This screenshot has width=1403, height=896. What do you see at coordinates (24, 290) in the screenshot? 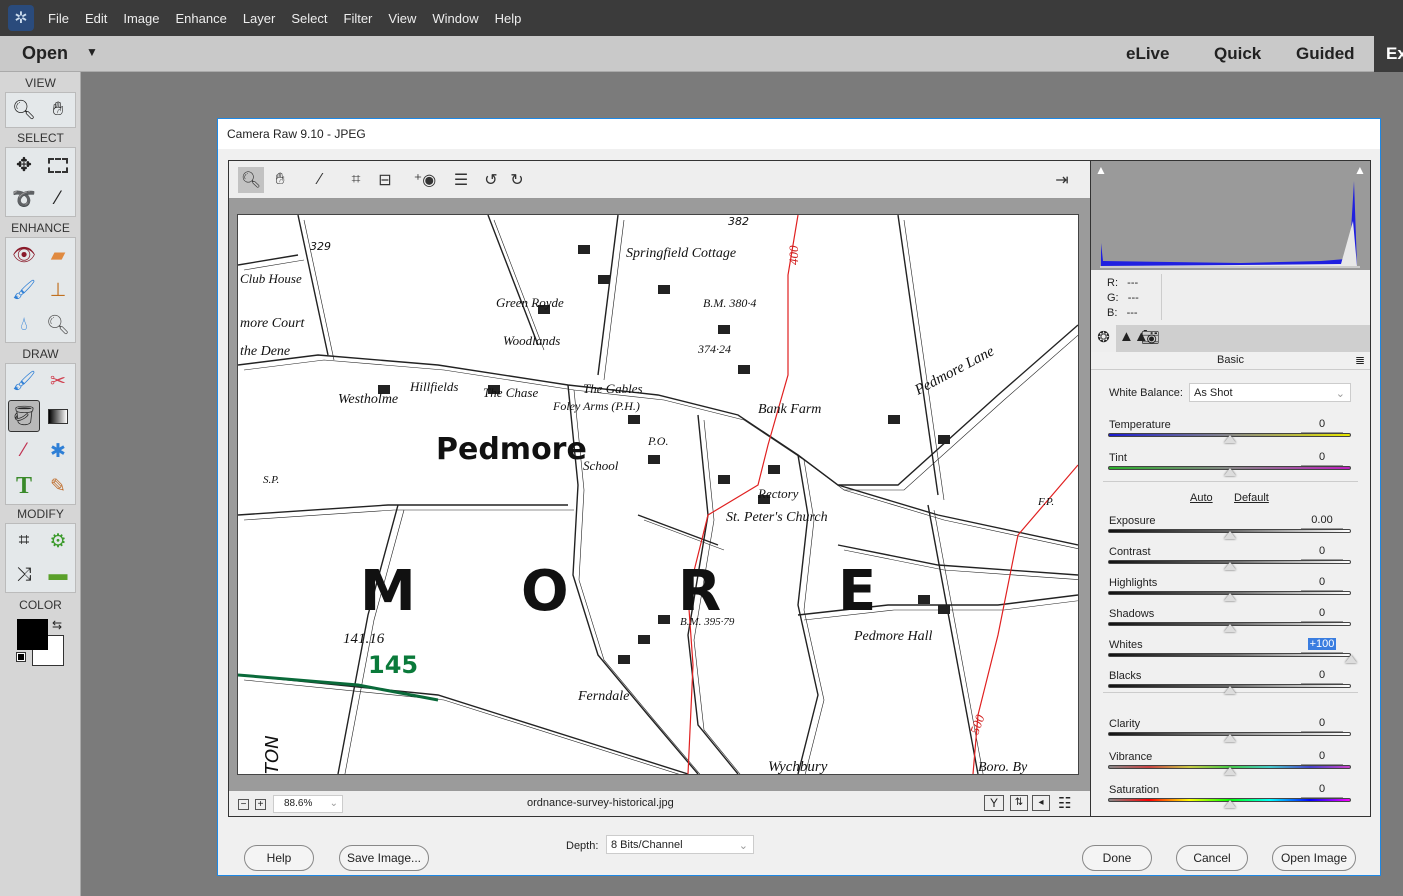
I see `smart-brush-tool-icon: 🖌︎` at bounding box center [24, 290].